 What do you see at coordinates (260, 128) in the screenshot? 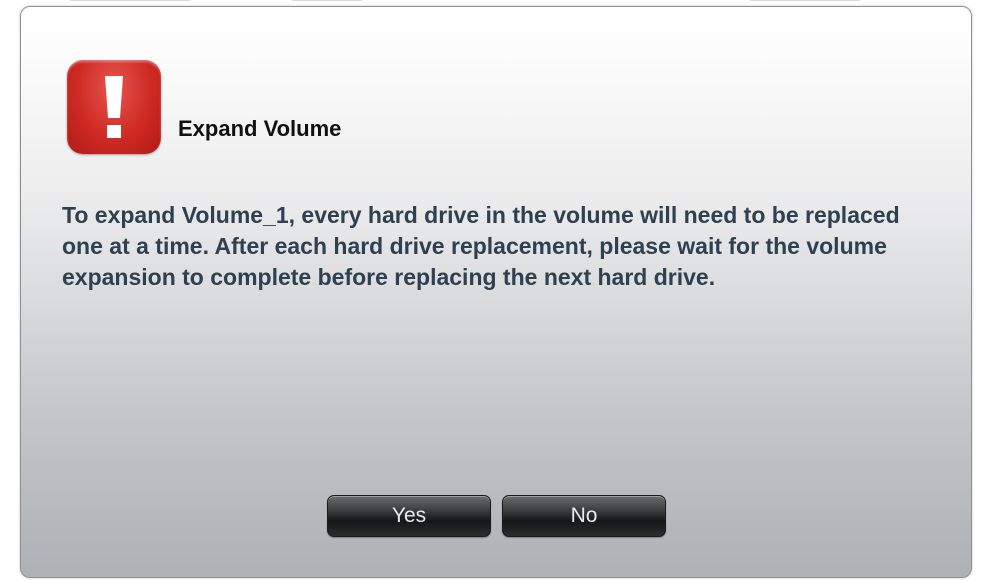
I see `dialog-title: Expand Volume` at bounding box center [260, 128].